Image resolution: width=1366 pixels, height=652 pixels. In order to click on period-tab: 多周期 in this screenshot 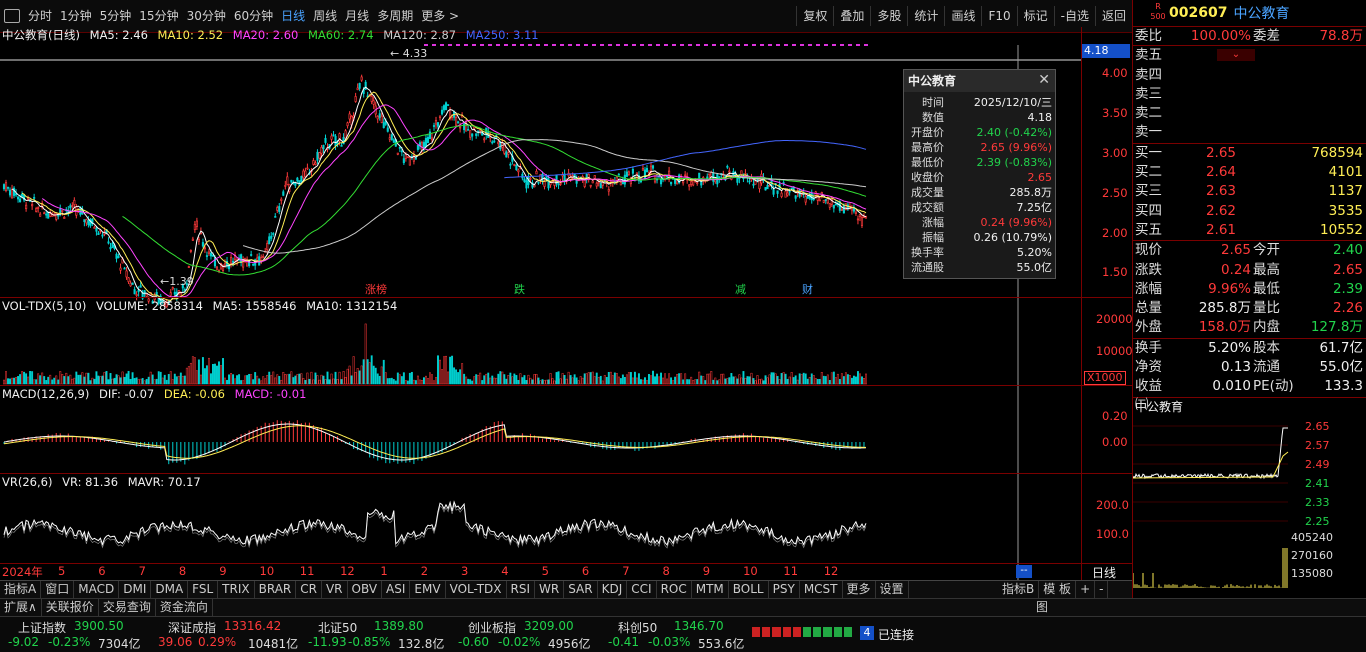, I will do `click(395, 16)`.